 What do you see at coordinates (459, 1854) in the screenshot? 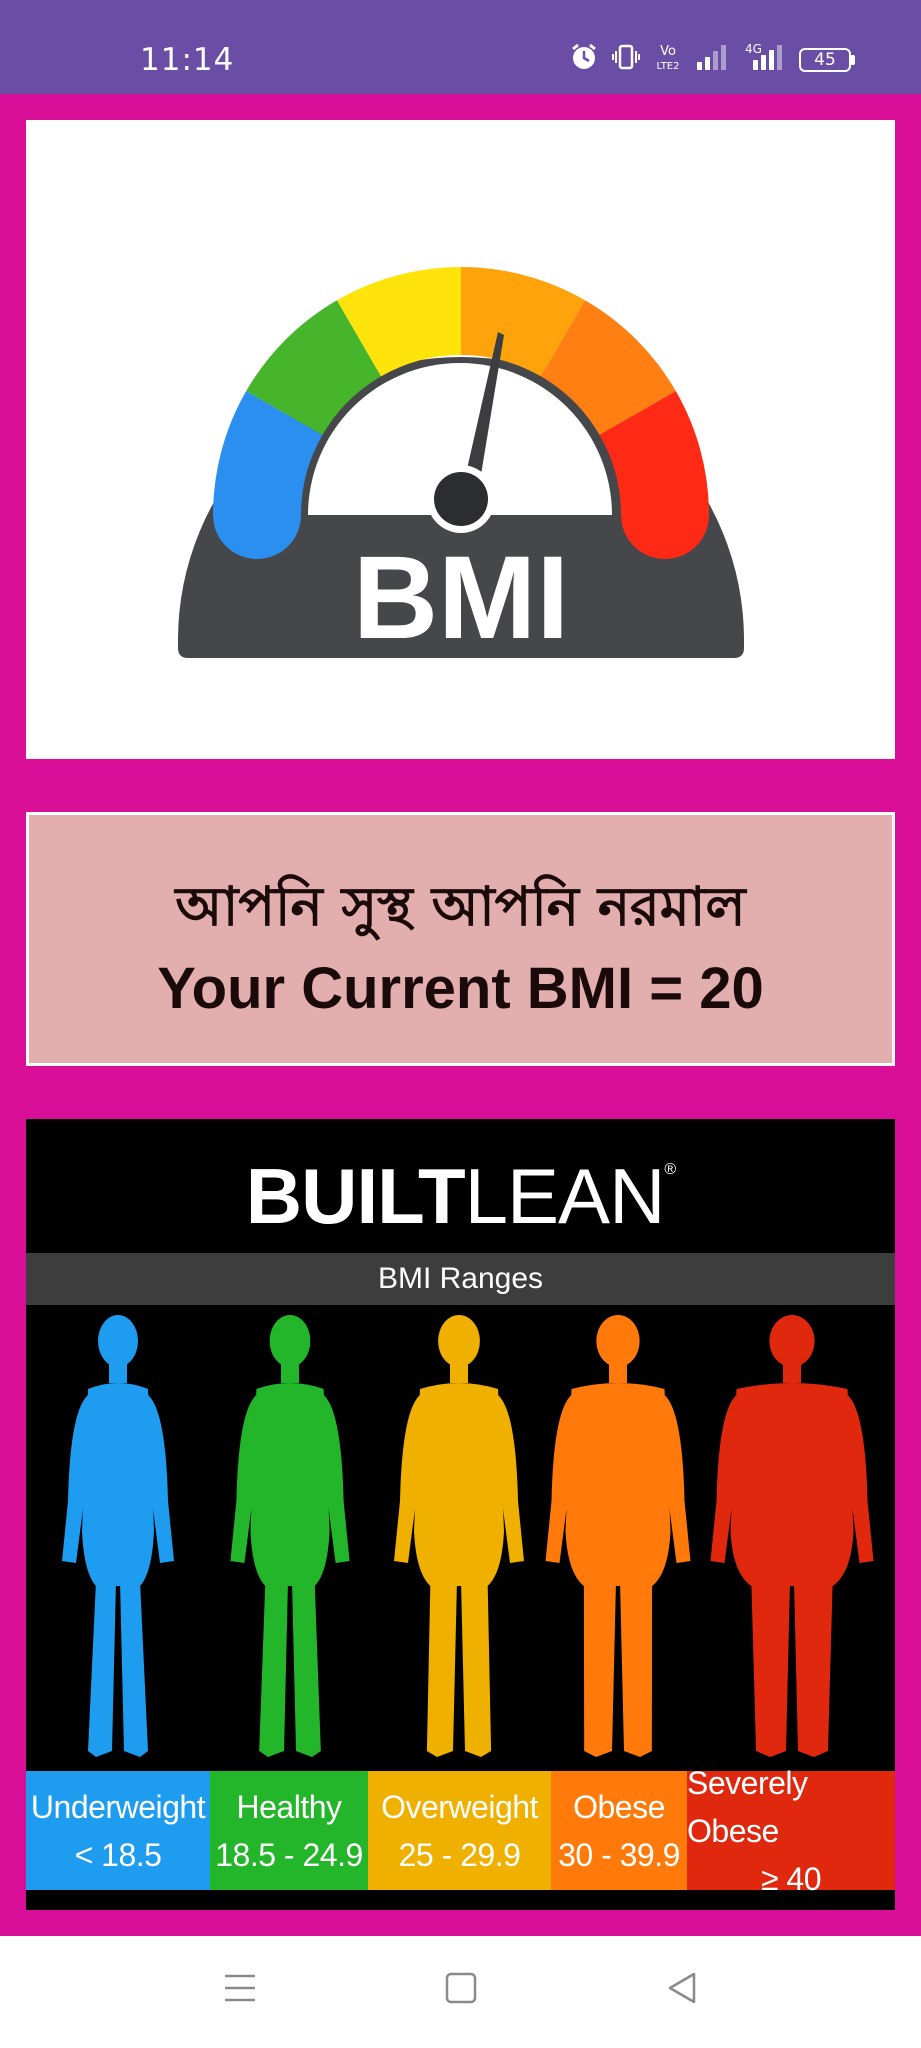
I see `bmi-category-range: 25 - 29.9` at bounding box center [459, 1854].